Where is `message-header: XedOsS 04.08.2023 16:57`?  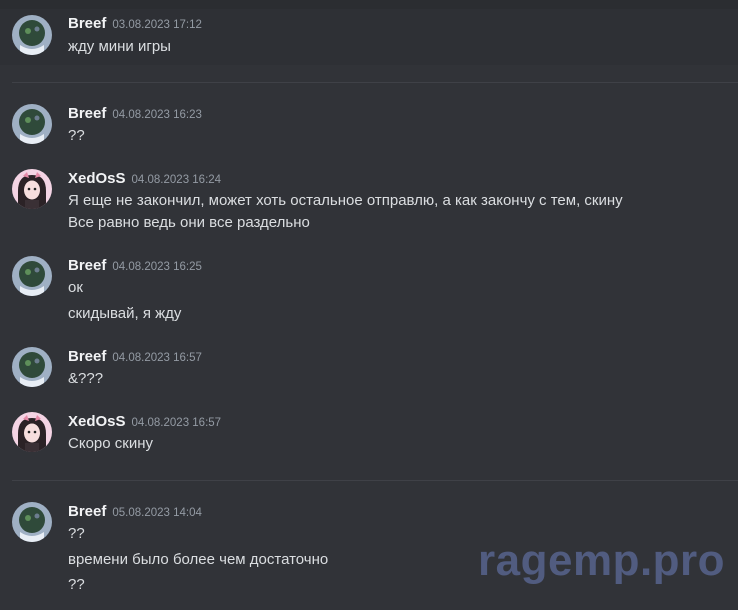
message-header: XedOsS 04.08.2023 16:57 is located at coordinates (144, 422).